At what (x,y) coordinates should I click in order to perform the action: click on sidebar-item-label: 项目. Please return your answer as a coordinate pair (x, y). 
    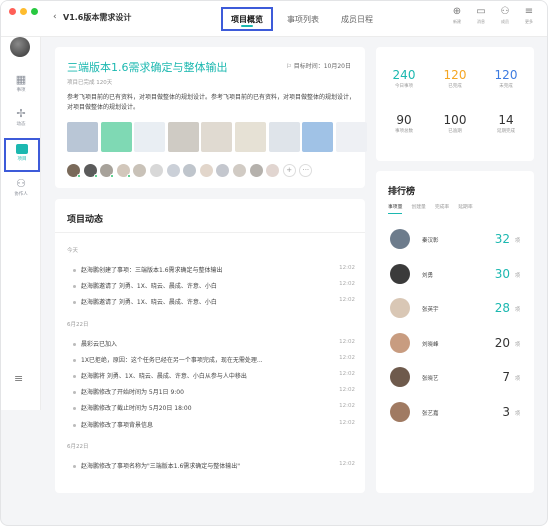
    Looking at the image, I should click on (22, 159).